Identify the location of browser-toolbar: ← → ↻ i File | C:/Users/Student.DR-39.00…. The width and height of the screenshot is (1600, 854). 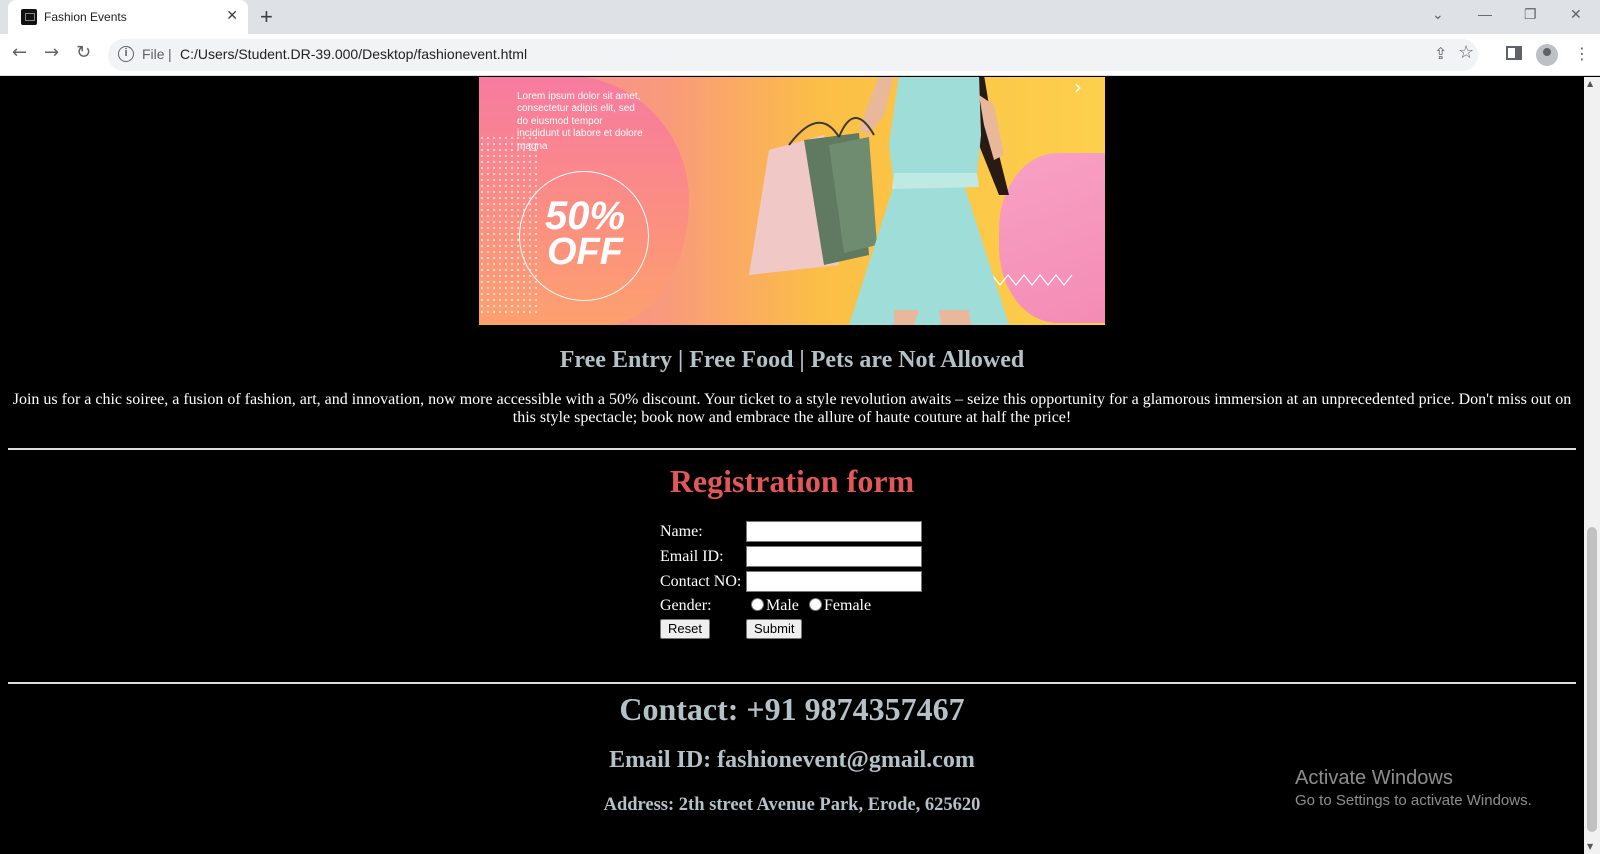
(800, 55).